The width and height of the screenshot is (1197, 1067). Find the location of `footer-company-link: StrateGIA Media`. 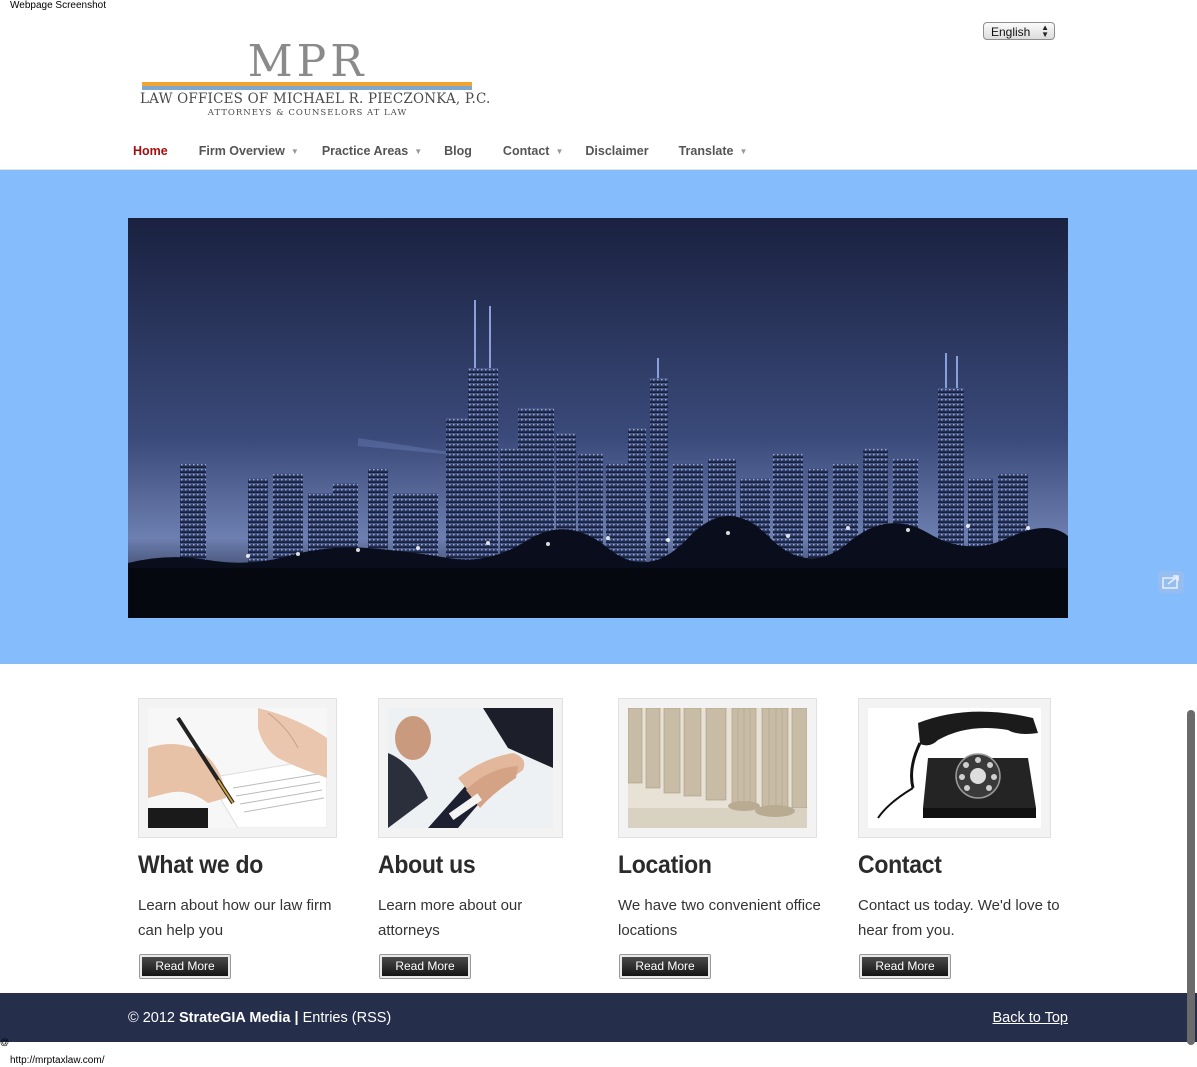

footer-company-link: StrateGIA Media is located at coordinates (234, 1018).